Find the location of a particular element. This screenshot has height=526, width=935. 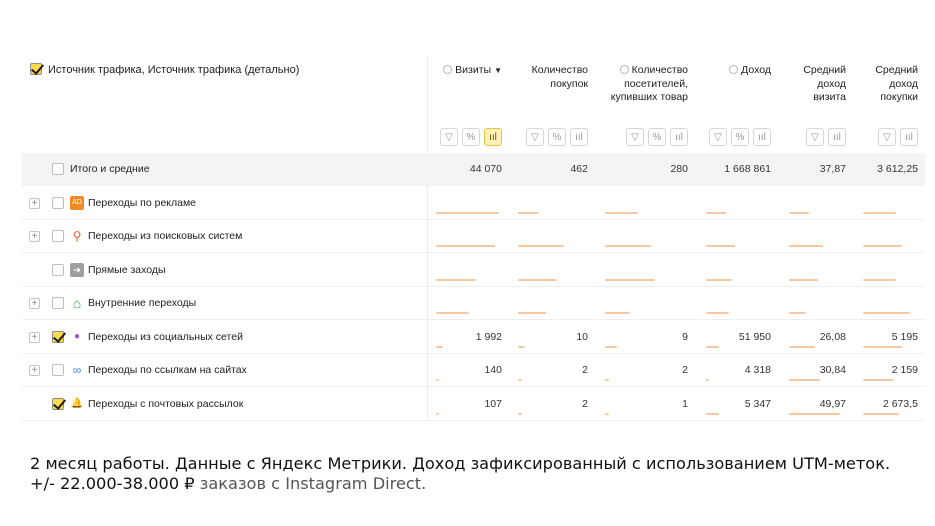

column-header-1: Визиты ▼ is located at coordinates (466, 71).